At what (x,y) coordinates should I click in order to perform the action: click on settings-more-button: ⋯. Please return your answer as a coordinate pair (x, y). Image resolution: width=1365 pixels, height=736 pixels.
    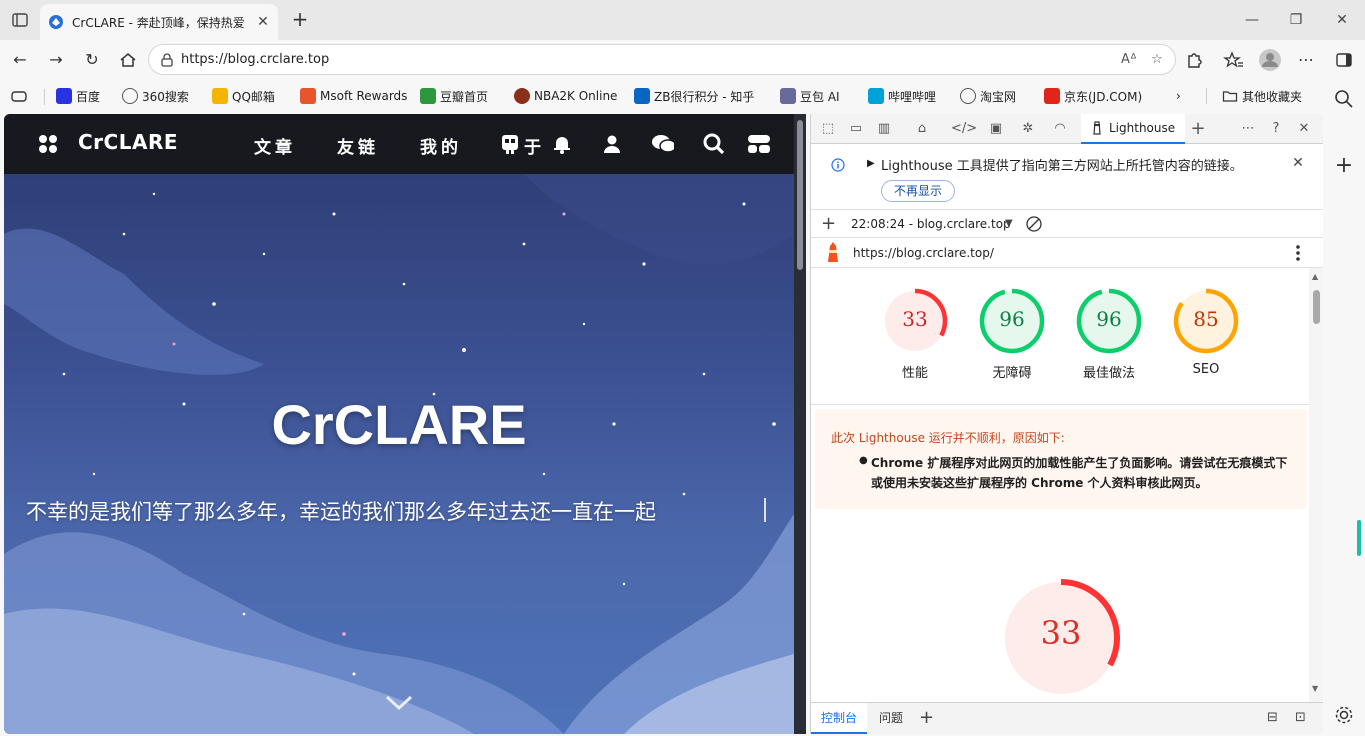
    Looking at the image, I should click on (1306, 60).